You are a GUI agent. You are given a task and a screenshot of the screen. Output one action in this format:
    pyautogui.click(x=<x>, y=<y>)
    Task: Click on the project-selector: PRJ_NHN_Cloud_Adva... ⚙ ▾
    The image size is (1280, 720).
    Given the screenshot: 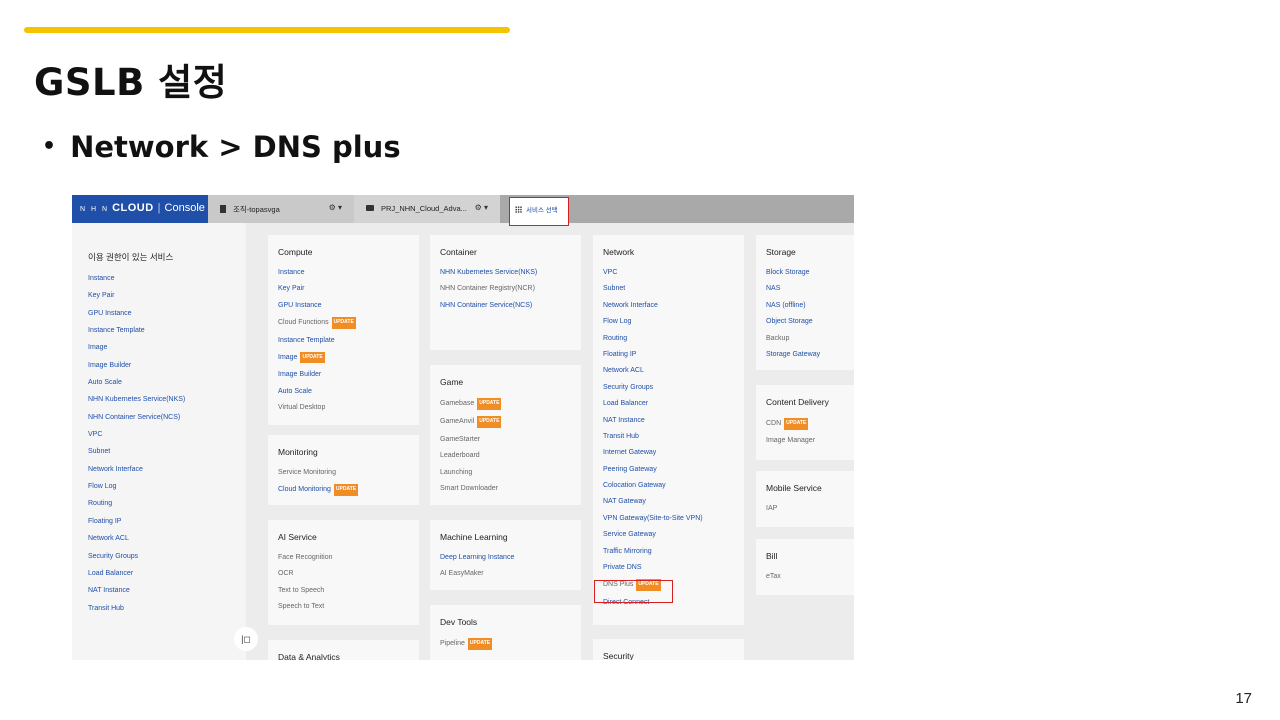 What is the action you would take?
    pyautogui.click(x=427, y=209)
    